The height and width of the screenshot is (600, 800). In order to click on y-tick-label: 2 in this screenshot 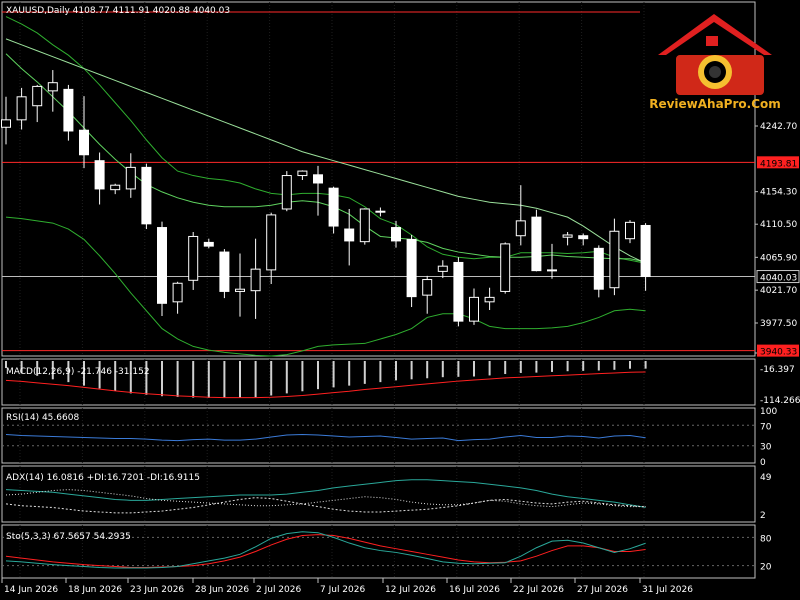, I will do `click(763, 516)`.